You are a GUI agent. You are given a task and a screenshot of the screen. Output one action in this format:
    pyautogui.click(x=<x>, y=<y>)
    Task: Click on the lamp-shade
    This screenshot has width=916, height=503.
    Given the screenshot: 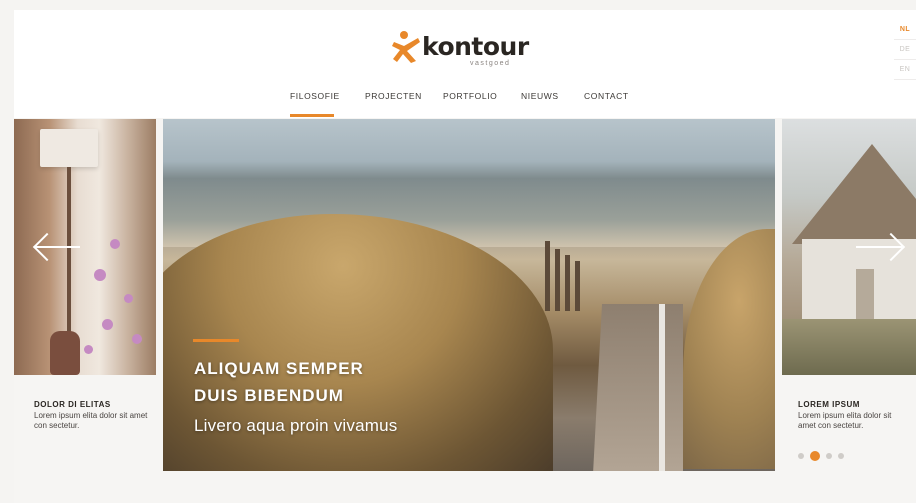 What is the action you would take?
    pyautogui.click(x=69, y=148)
    